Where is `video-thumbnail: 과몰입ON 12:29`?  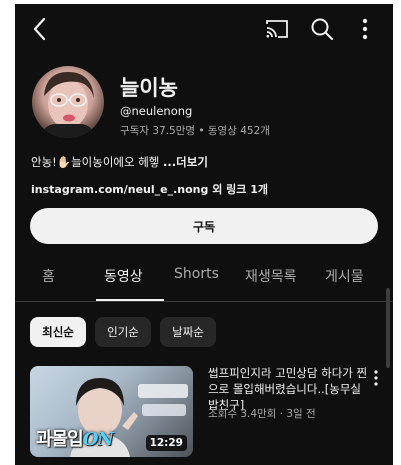 video-thumbnail: 과몰입ON 12:29 is located at coordinates (111, 411).